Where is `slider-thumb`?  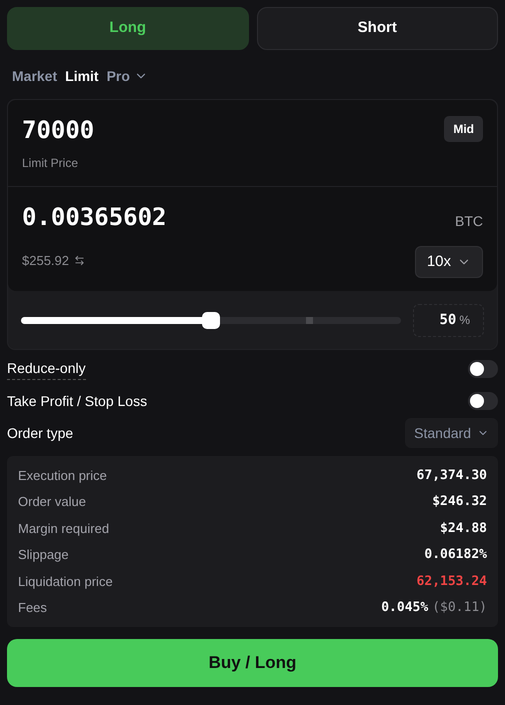 slider-thumb is located at coordinates (211, 320).